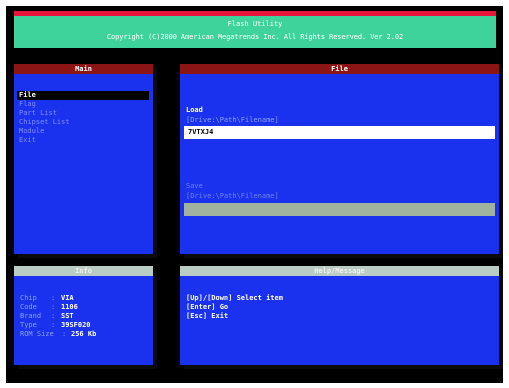 Image resolution: width=509 pixels, height=388 pixels. What do you see at coordinates (84, 334) in the screenshot?
I see `info-value-rom-size: 256 Kb` at bounding box center [84, 334].